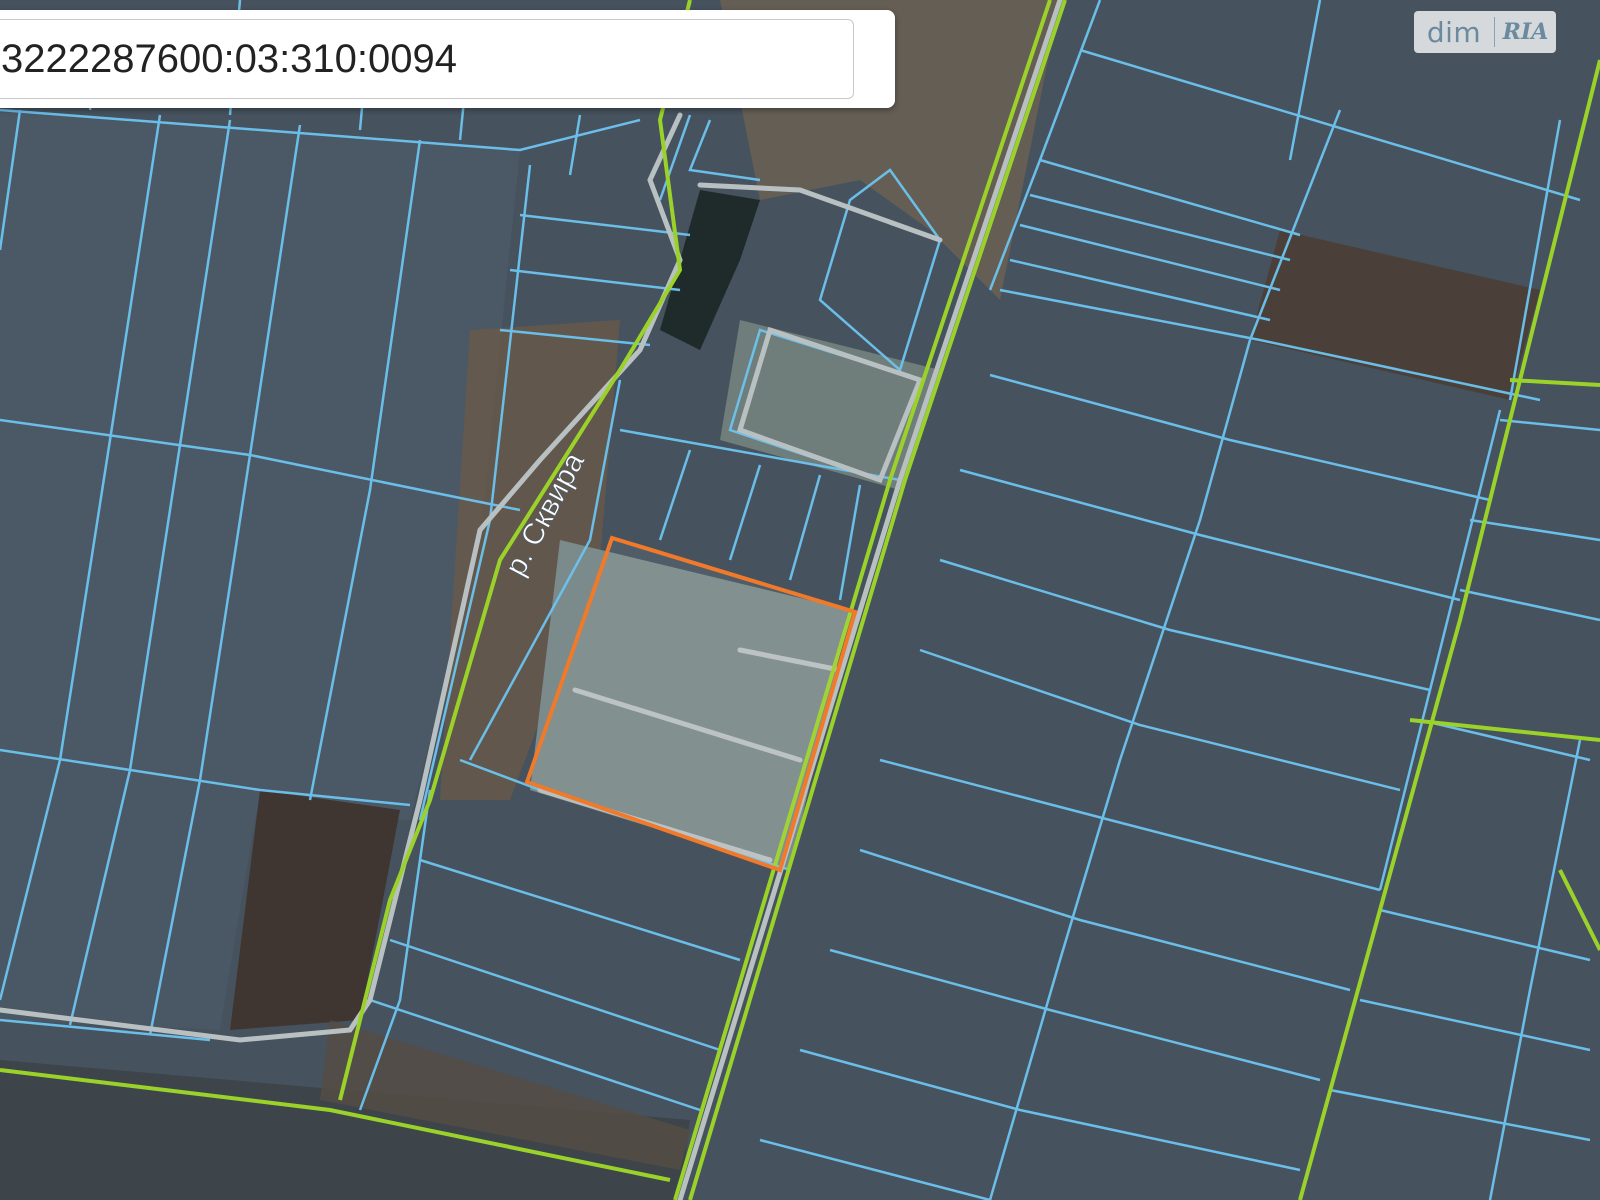 The image size is (1600, 1200). What do you see at coordinates (1454, 32) in the screenshot?
I see `watermark-dim: dim` at bounding box center [1454, 32].